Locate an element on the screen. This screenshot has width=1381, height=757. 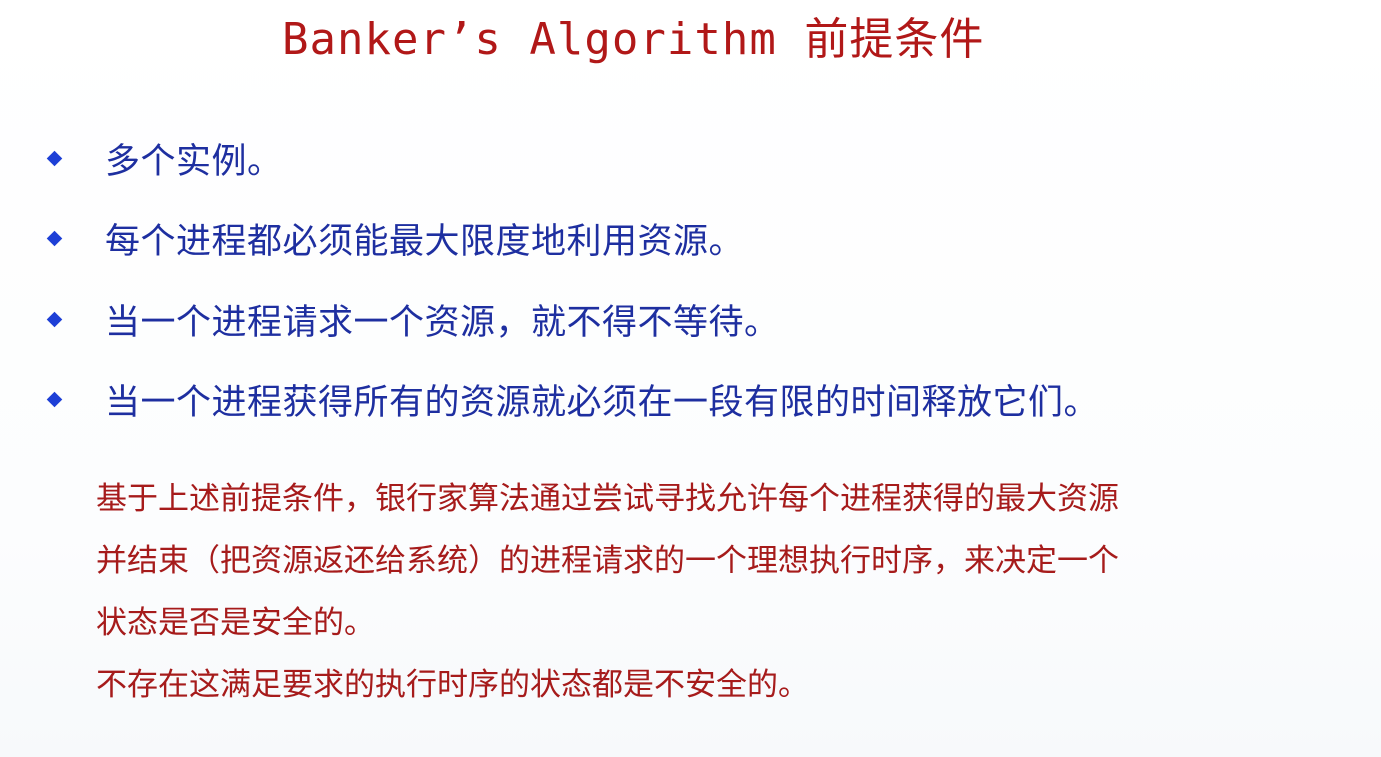
note-line: 不存在这满足要求的执行时序的状态都是不安全的。 is located at coordinates (452, 685).